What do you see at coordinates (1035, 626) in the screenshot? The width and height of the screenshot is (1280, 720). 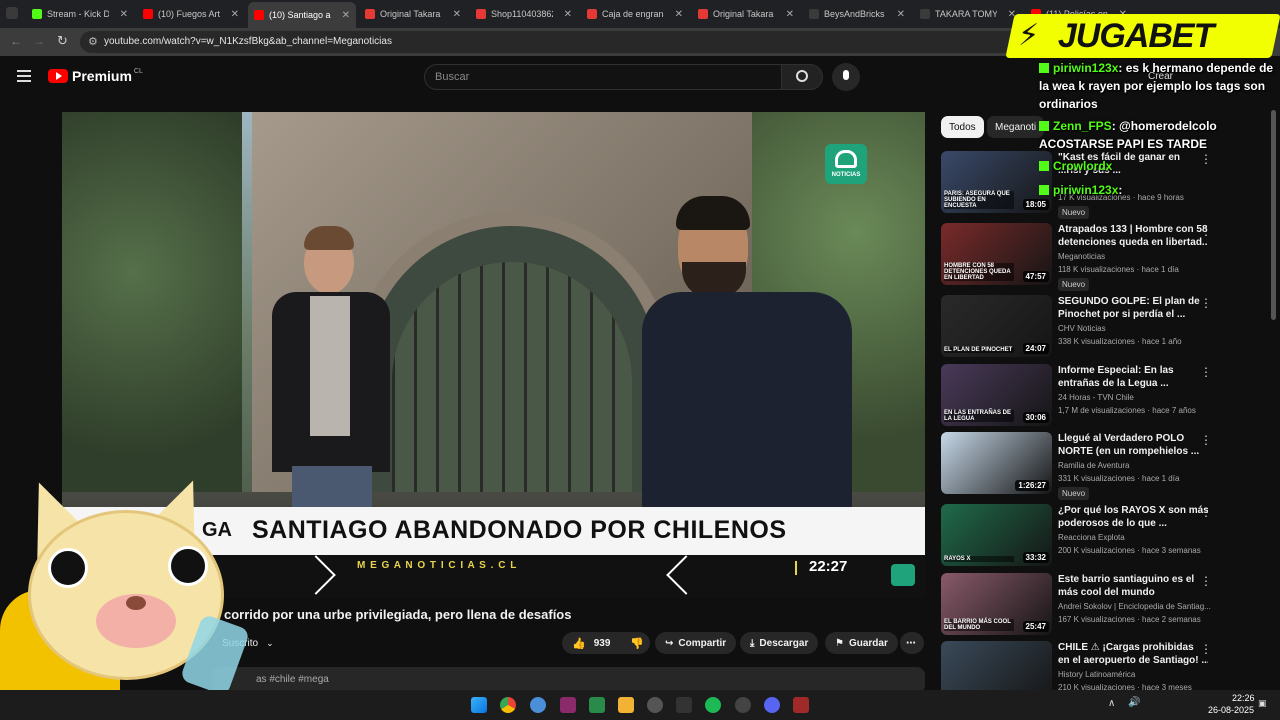 I see `duration-badge: 25:47` at bounding box center [1035, 626].